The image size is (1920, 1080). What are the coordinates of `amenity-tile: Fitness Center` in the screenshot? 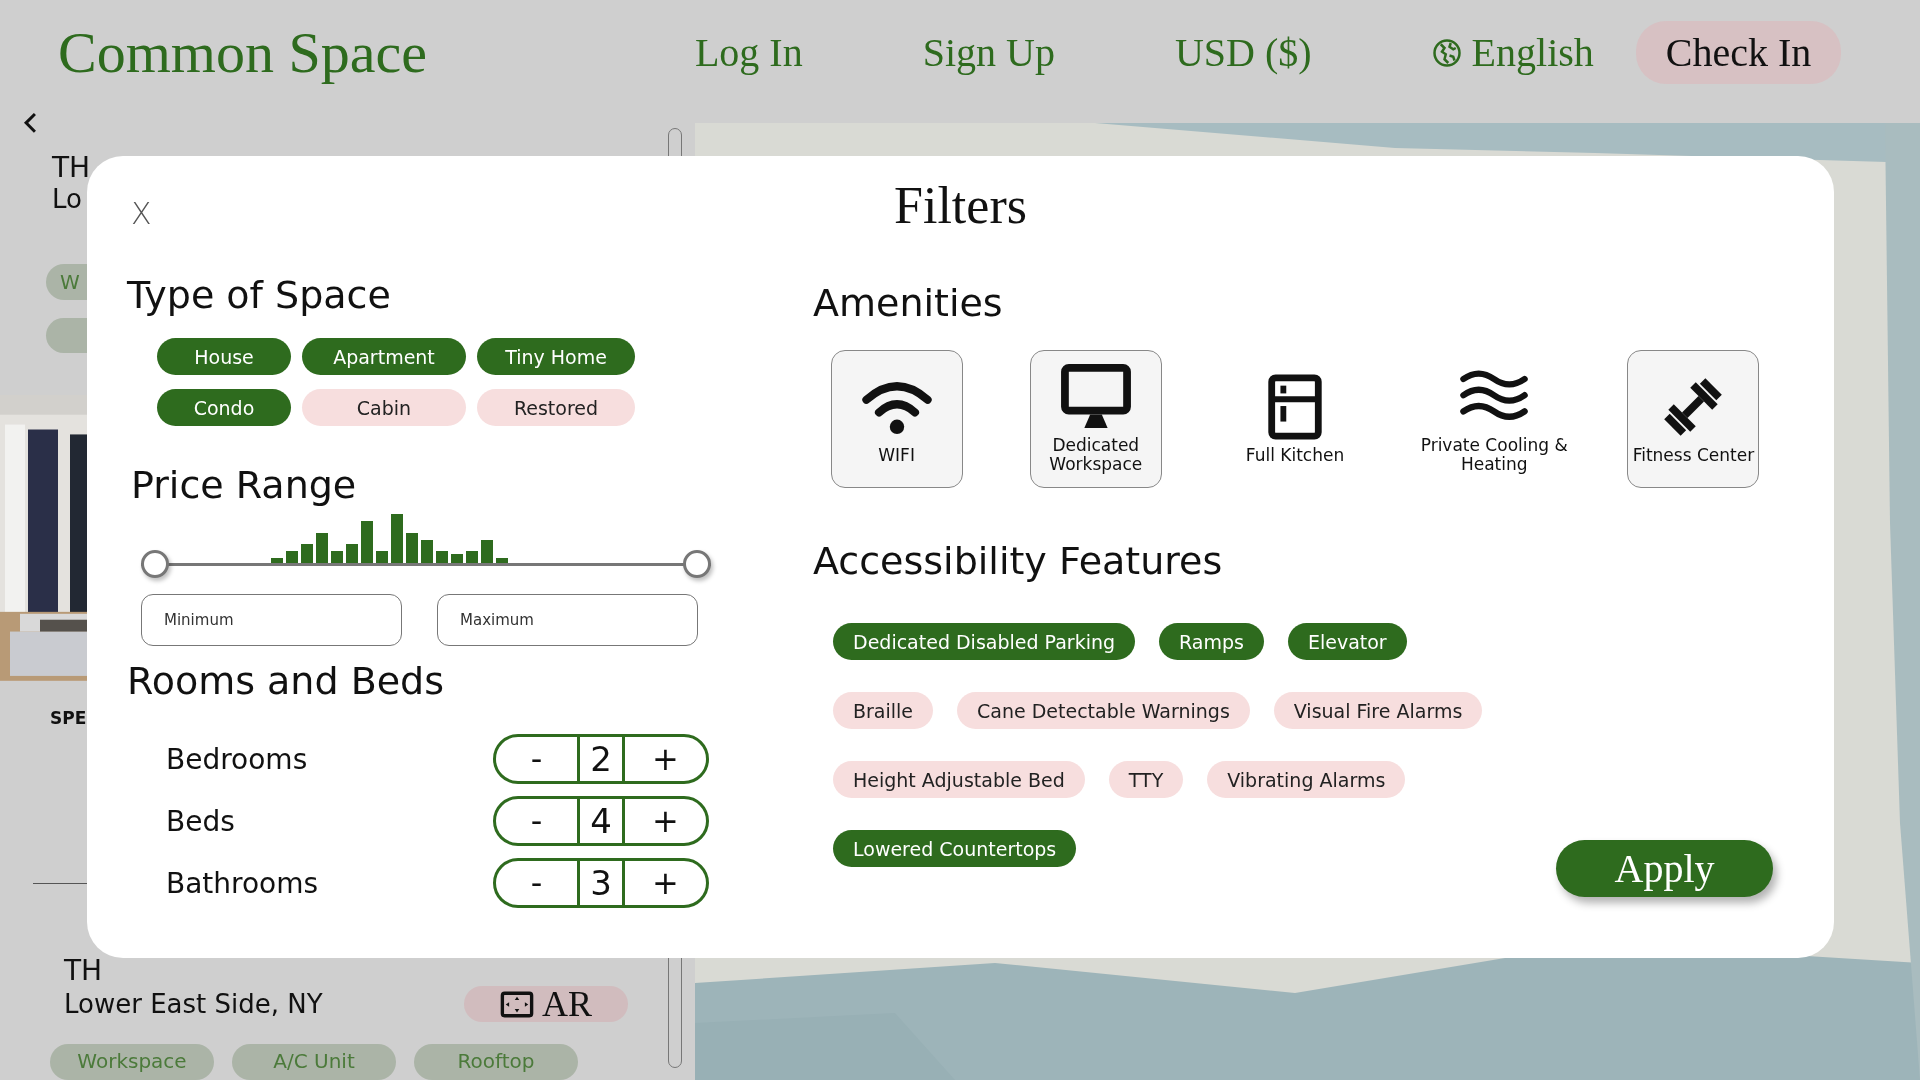 It's located at (1693, 419).